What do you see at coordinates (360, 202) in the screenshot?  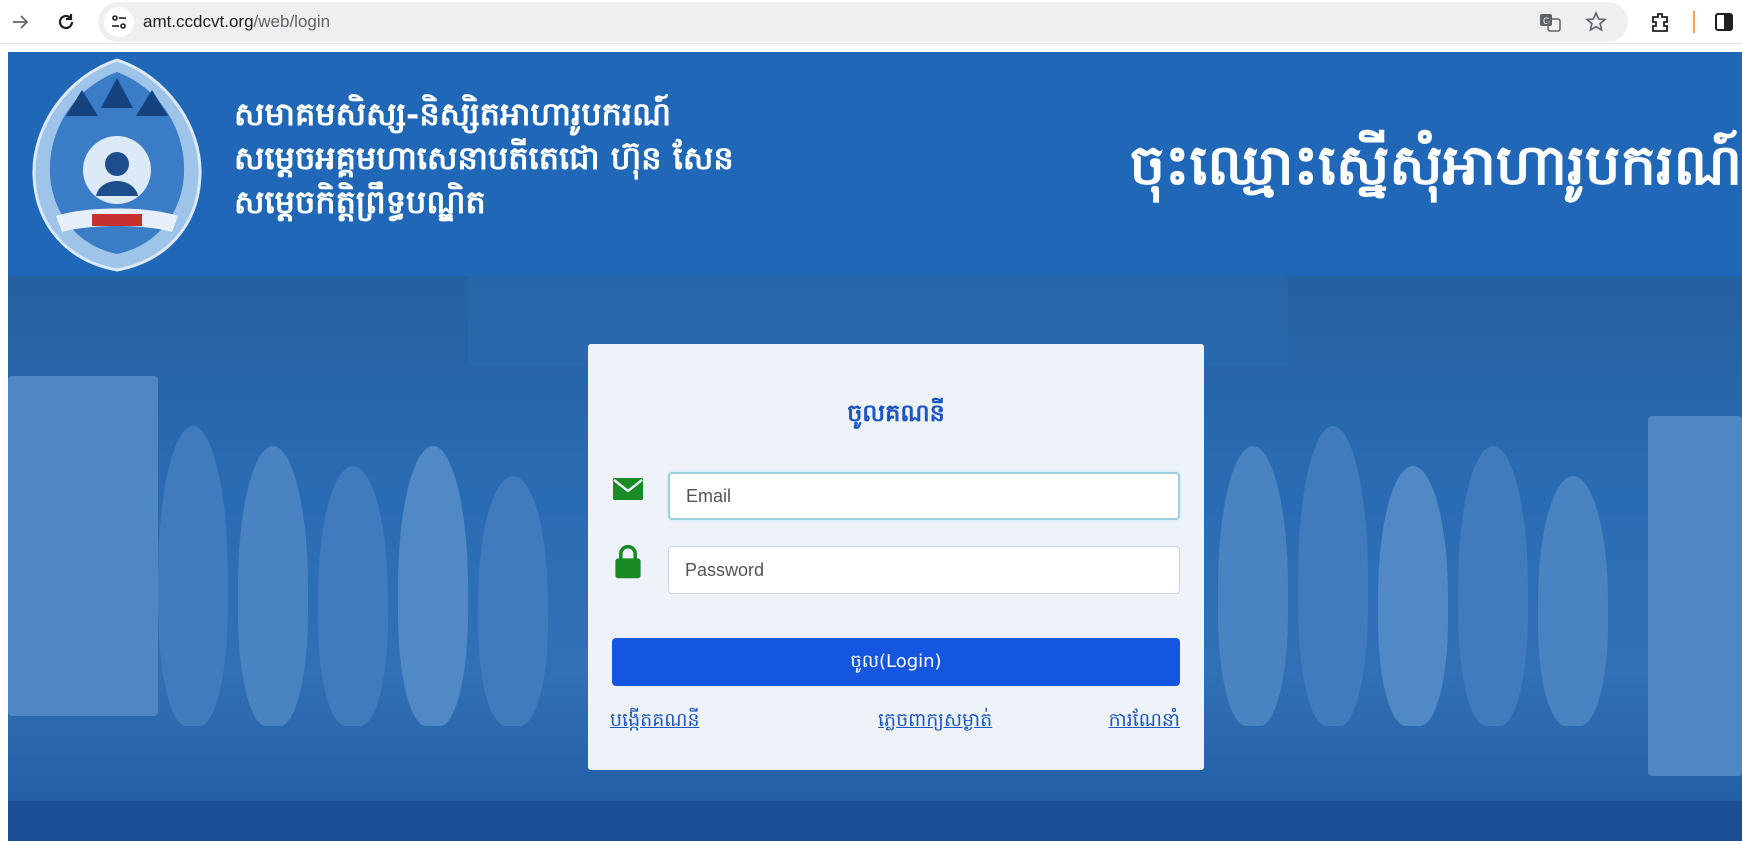 I see `org-name-line-3: សម្តេចកិត្តិព្រឹទ្ធបណ្ឌិត` at bounding box center [360, 202].